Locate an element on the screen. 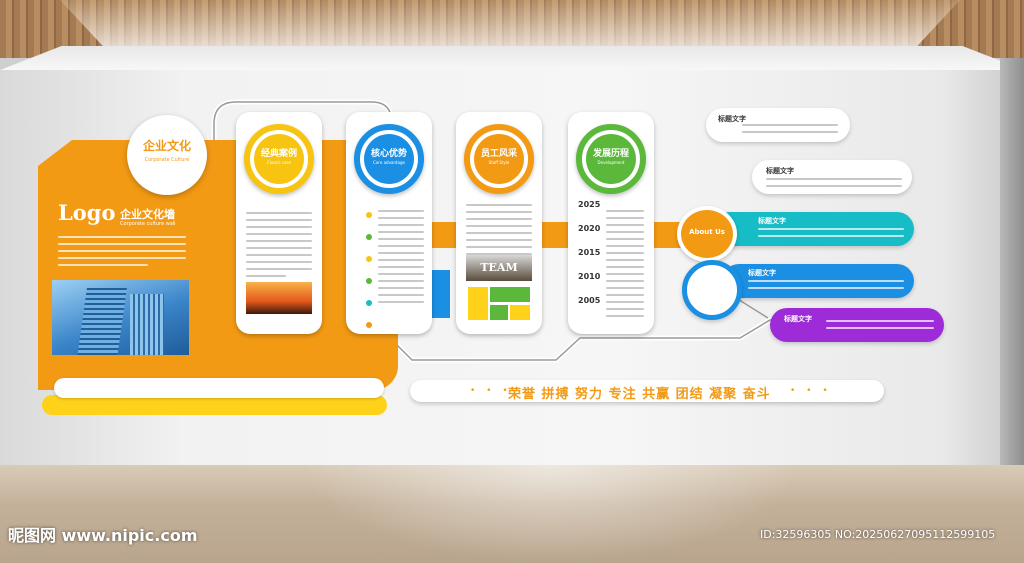 The width and height of the screenshot is (1024, 563). team-photo: TEAM is located at coordinates (499, 268).